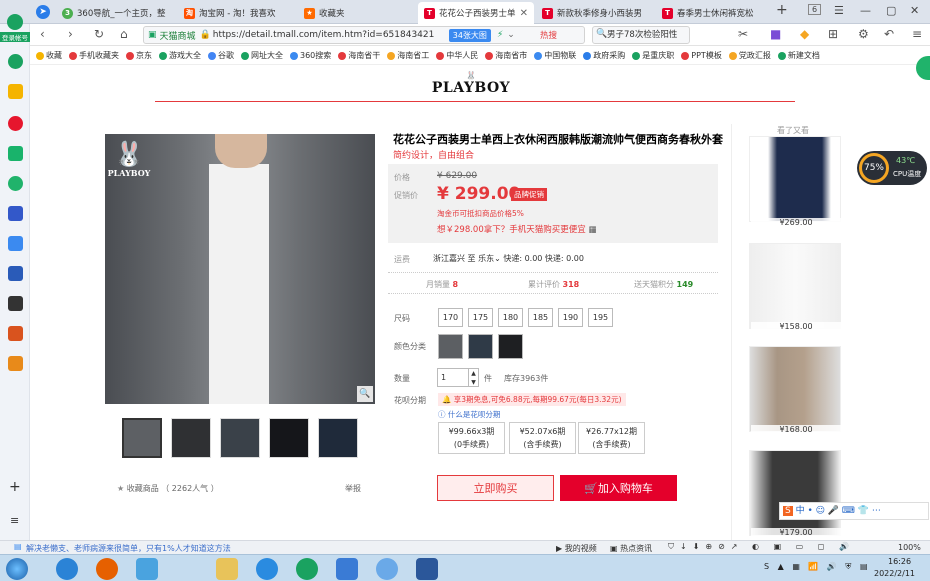  I want to click on size-option: 185, so click(540, 317).